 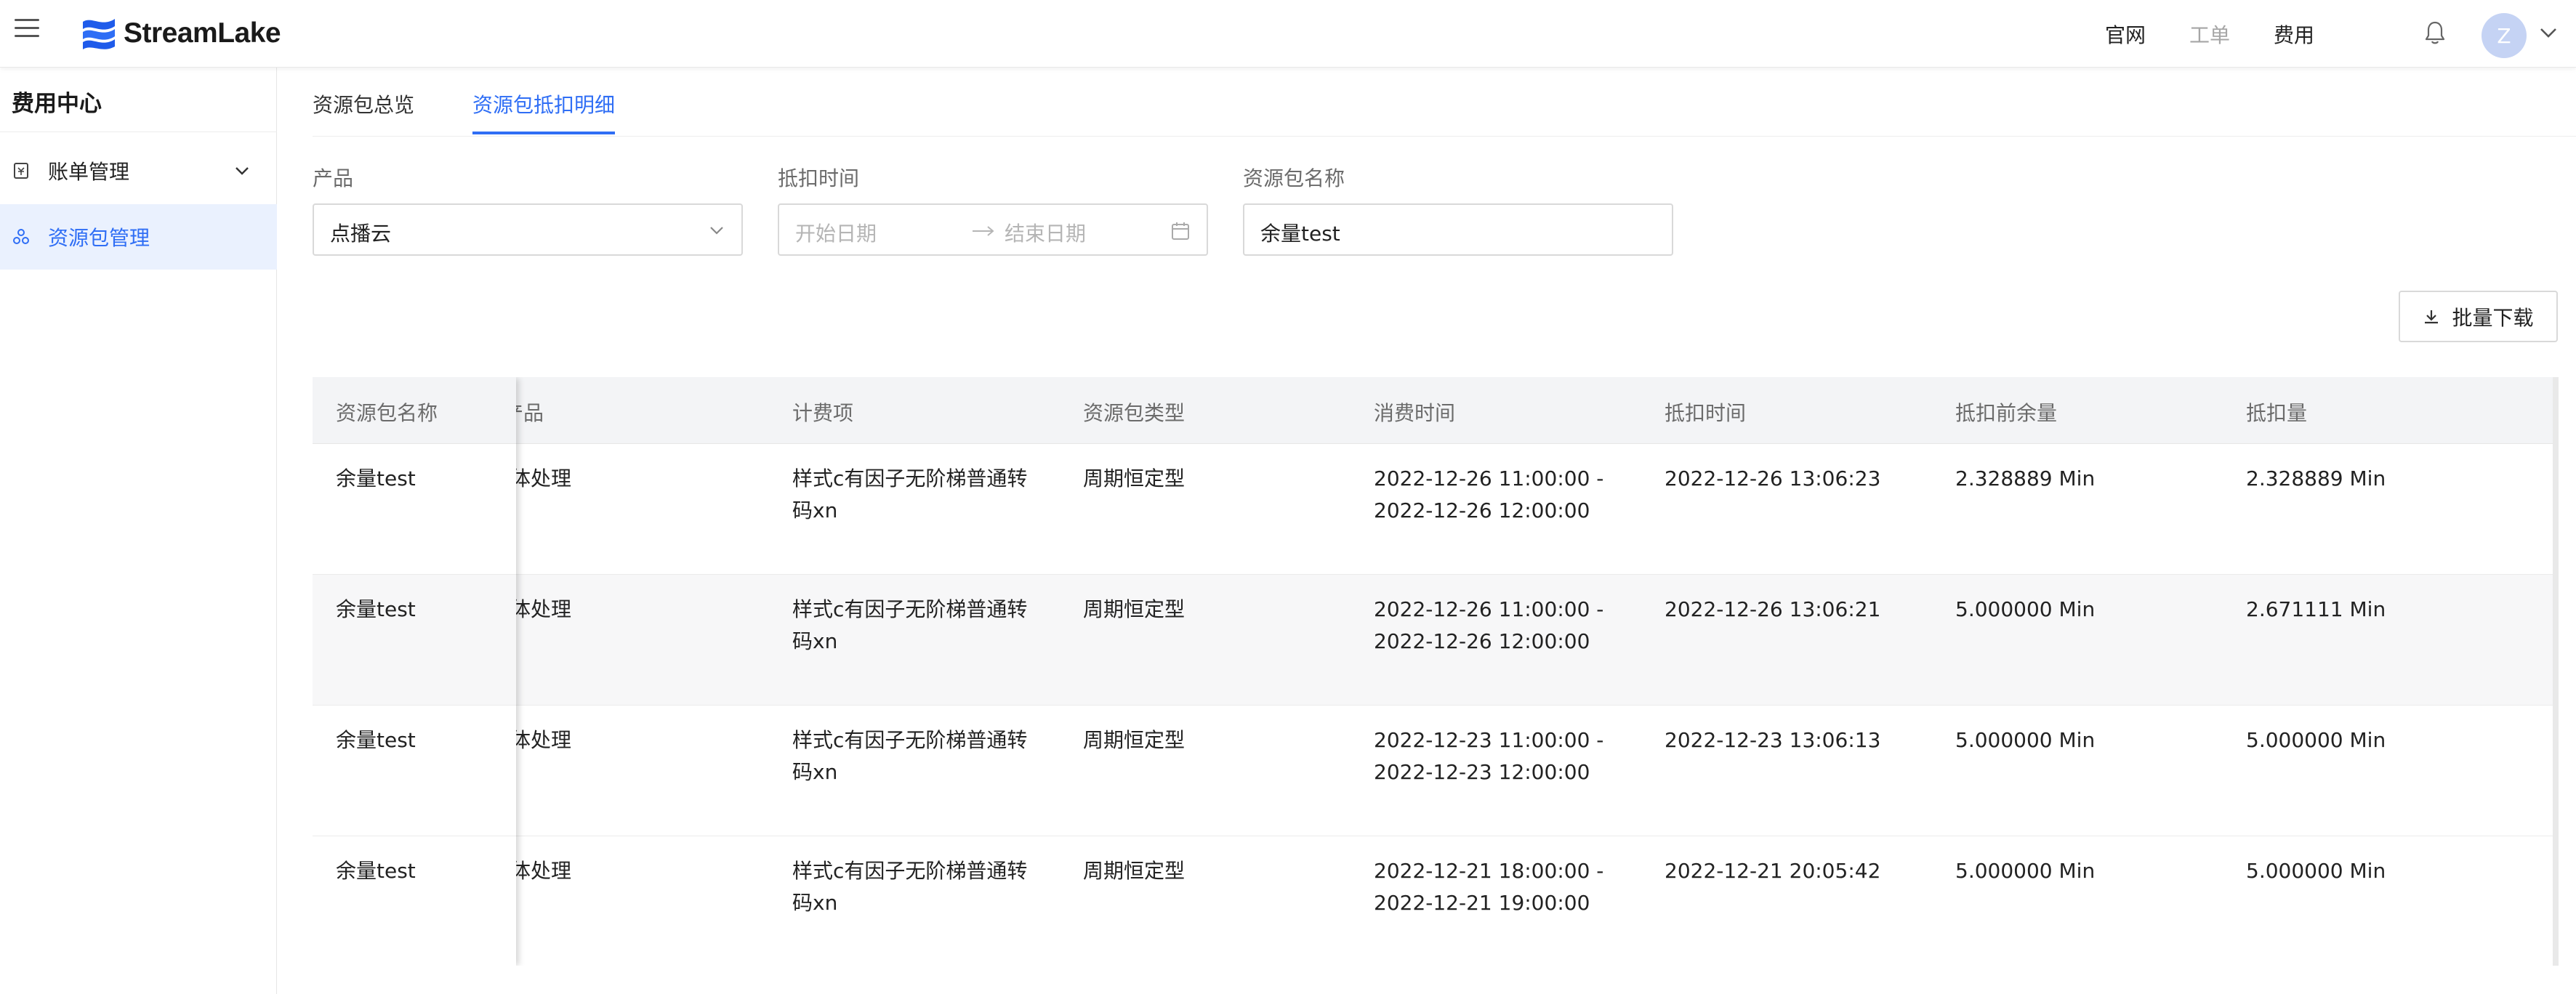 What do you see at coordinates (823, 413) in the screenshot?
I see `column-header-billing-item: 计费项` at bounding box center [823, 413].